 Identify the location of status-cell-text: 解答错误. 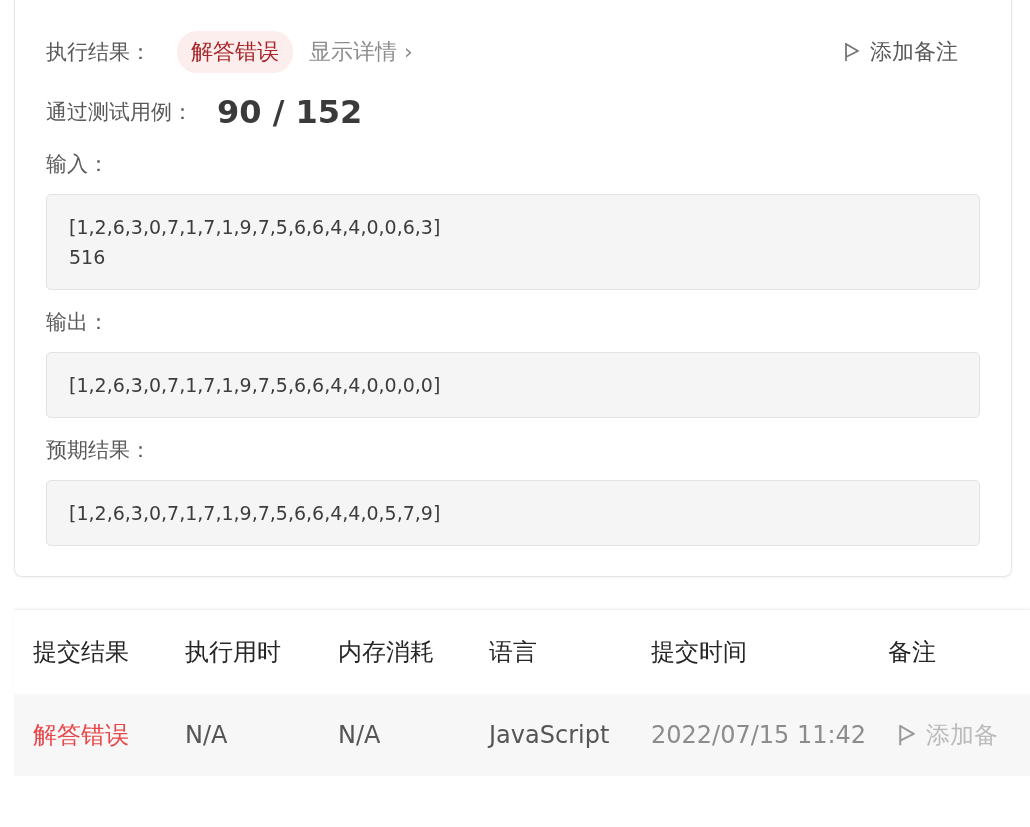
(81, 735).